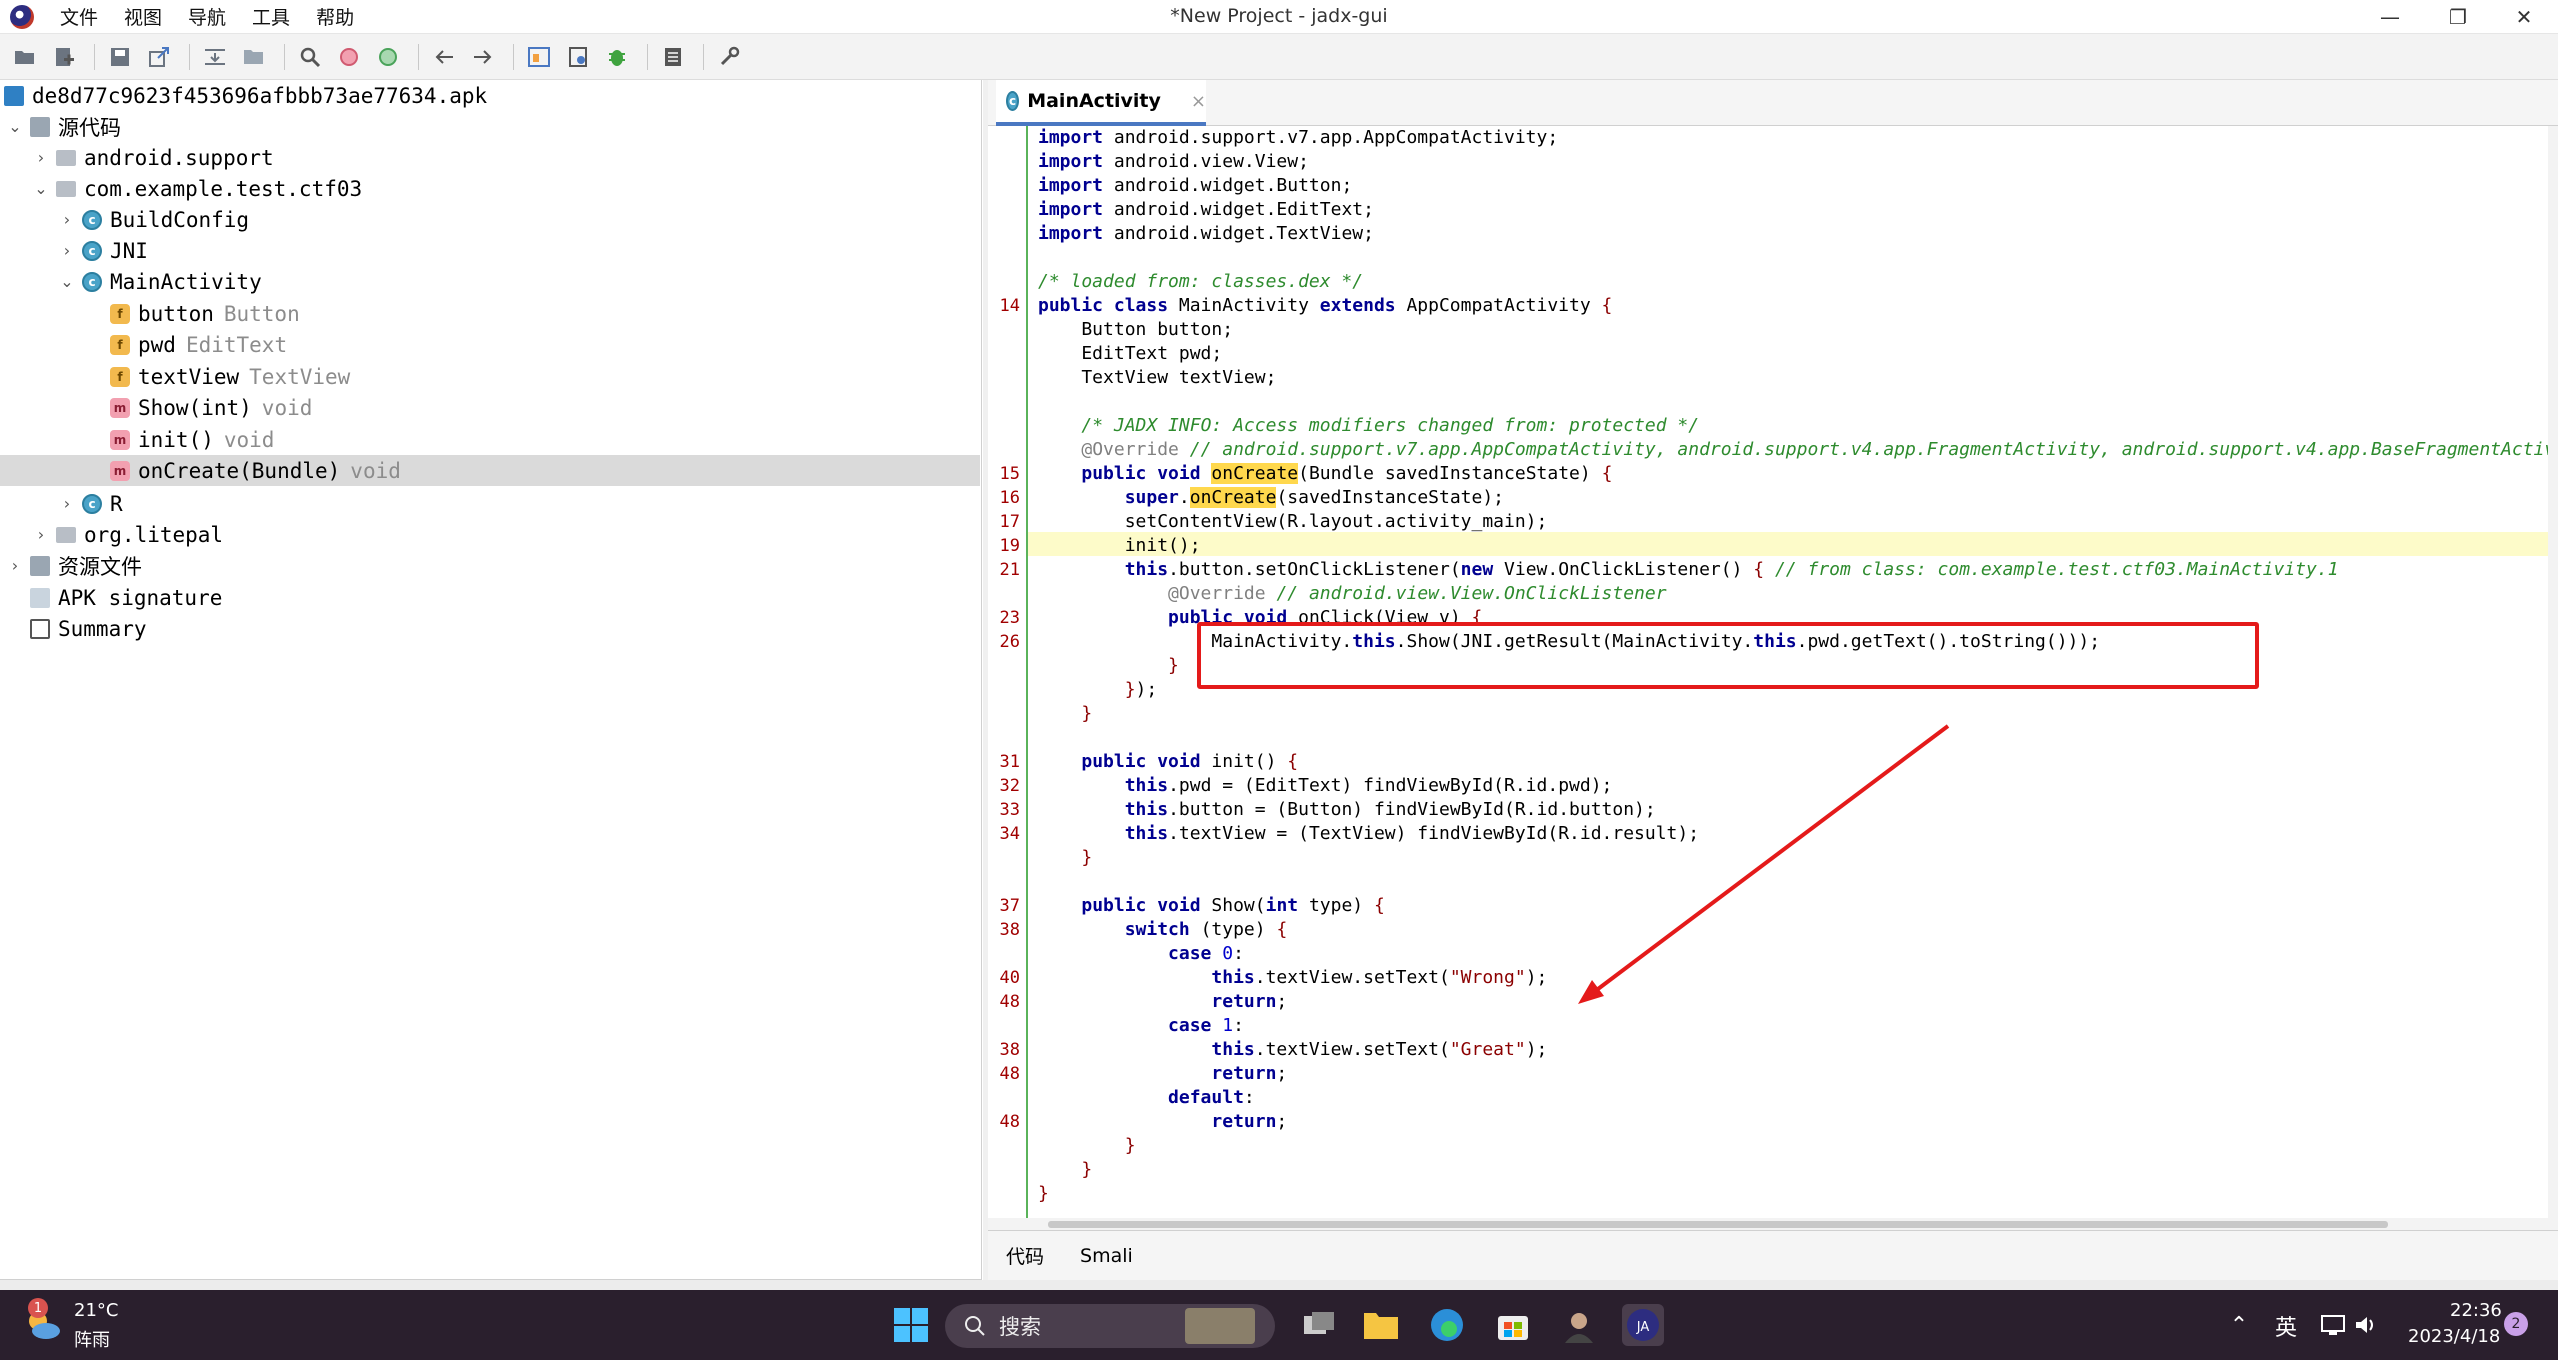  What do you see at coordinates (157, 344) in the screenshot?
I see `member-name: pwd` at bounding box center [157, 344].